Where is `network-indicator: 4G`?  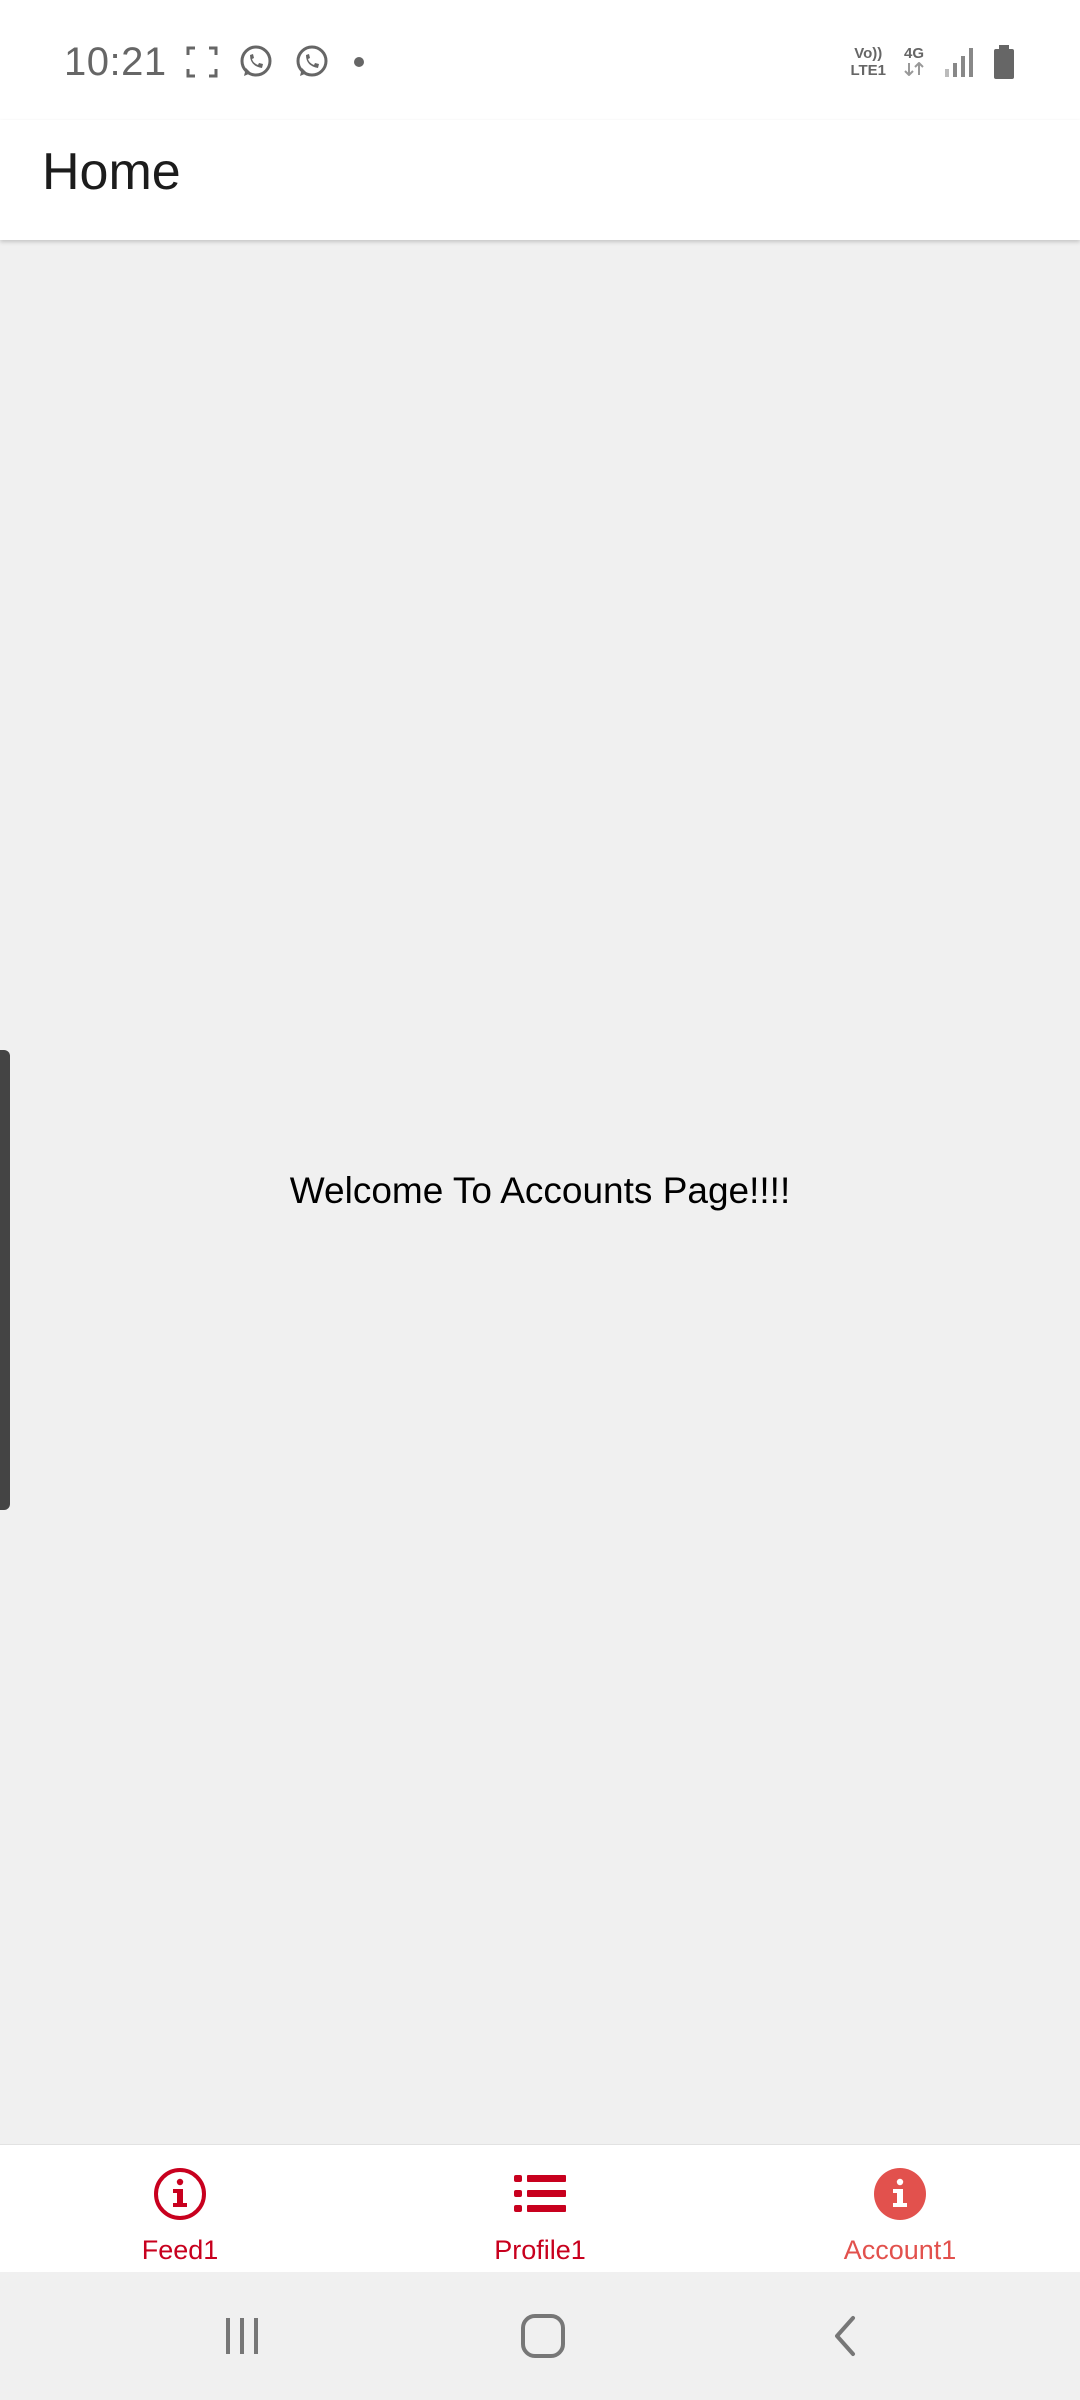
network-indicator: 4G is located at coordinates (914, 62).